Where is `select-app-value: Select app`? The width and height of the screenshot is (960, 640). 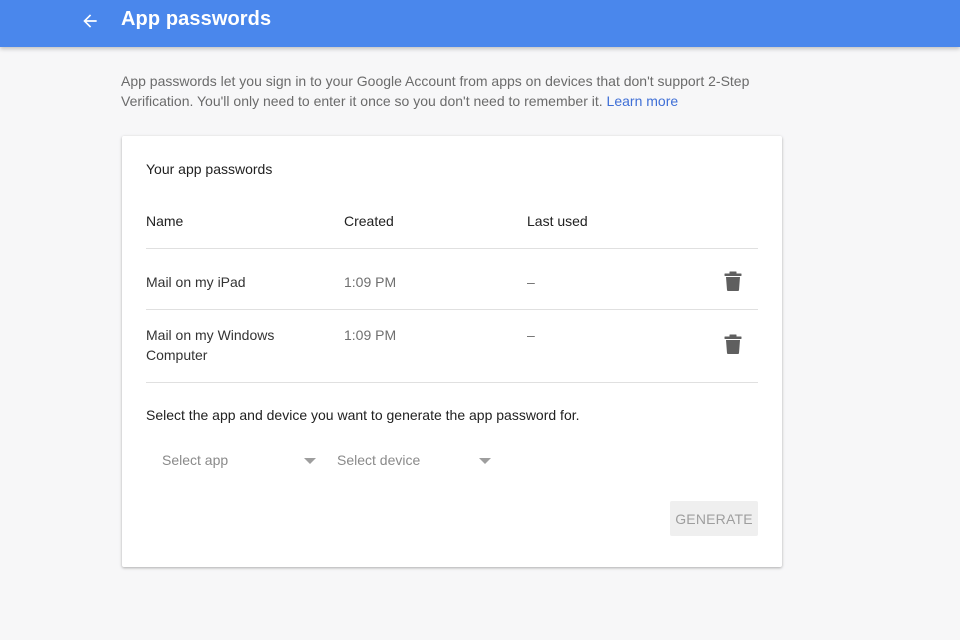
select-app-value: Select app is located at coordinates (195, 460).